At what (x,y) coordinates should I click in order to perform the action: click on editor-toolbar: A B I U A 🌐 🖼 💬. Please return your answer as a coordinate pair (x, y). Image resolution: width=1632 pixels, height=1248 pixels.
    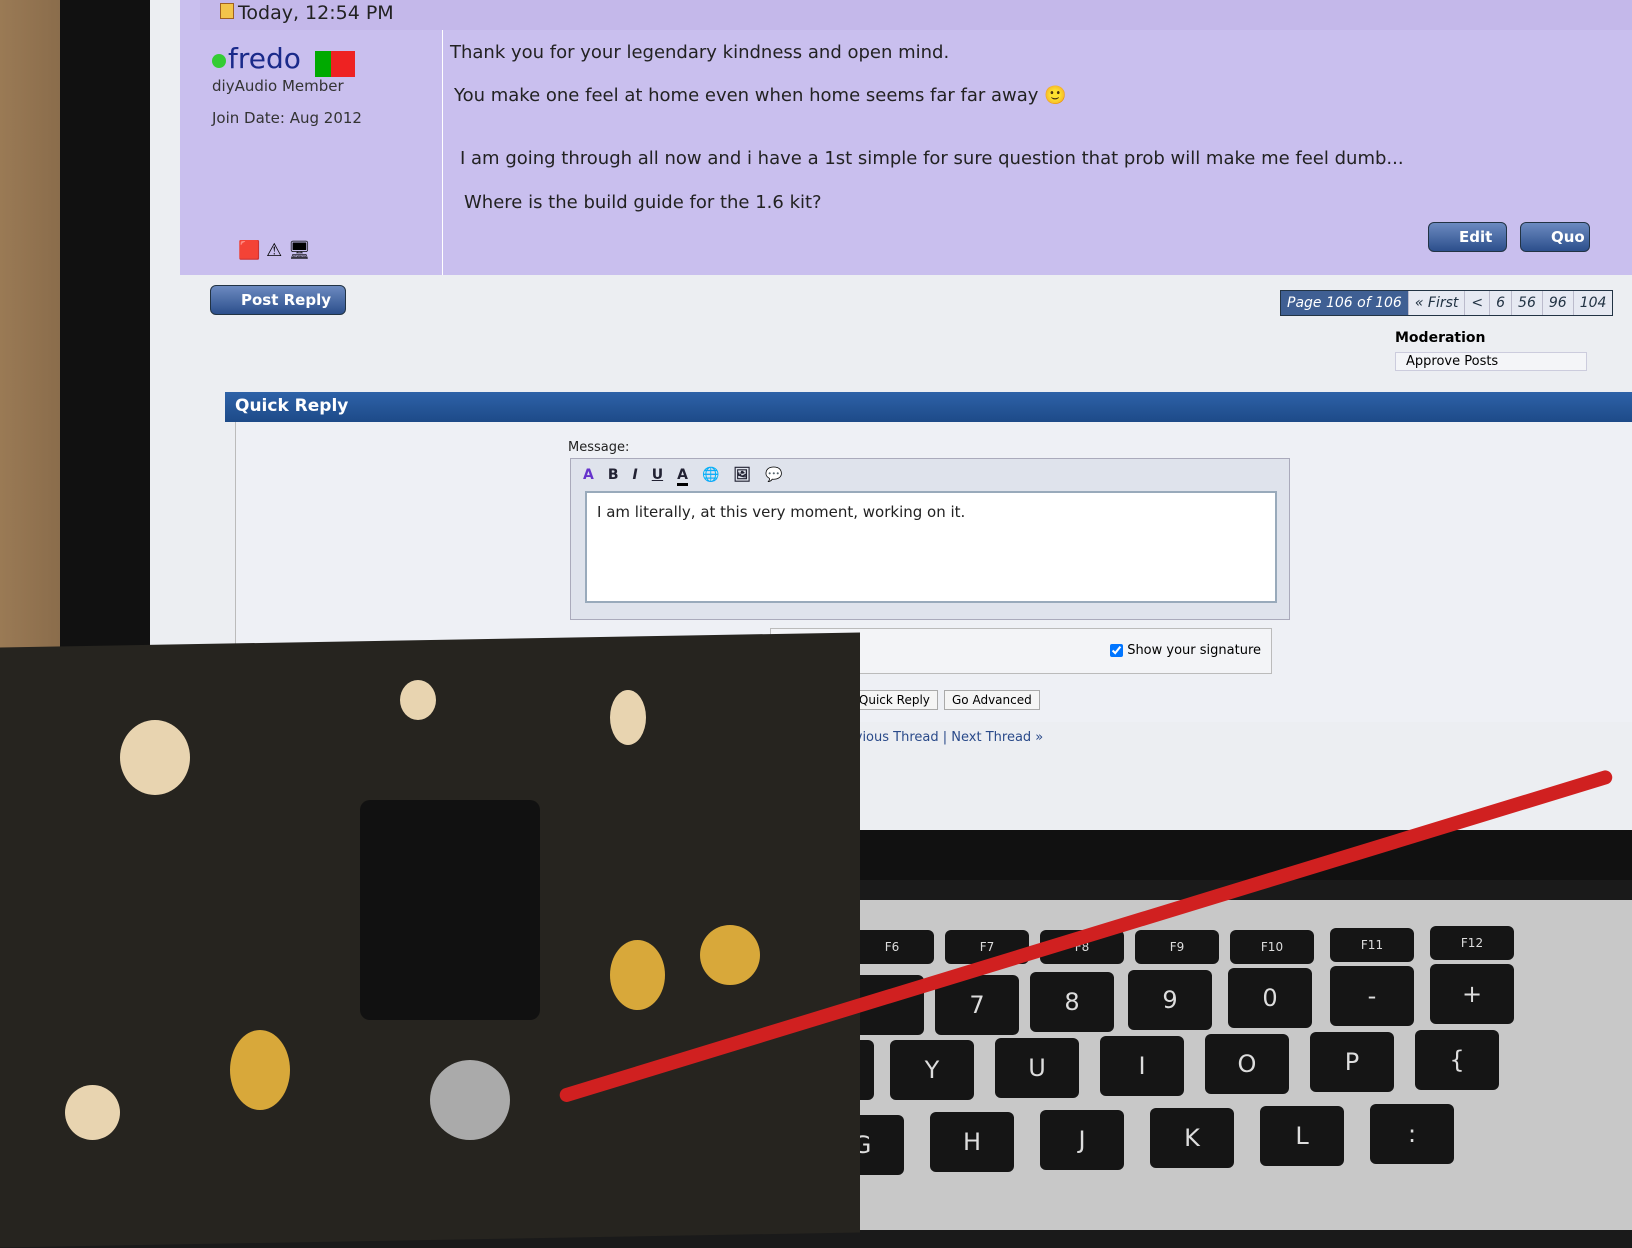
    Looking at the image, I should click on (683, 476).